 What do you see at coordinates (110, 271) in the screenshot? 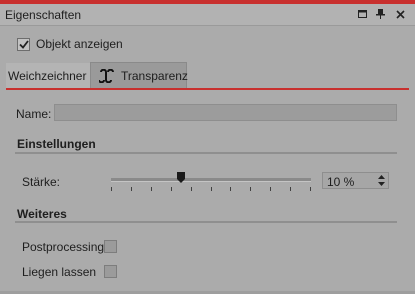
I see `liegen-lassen-checkbox` at bounding box center [110, 271].